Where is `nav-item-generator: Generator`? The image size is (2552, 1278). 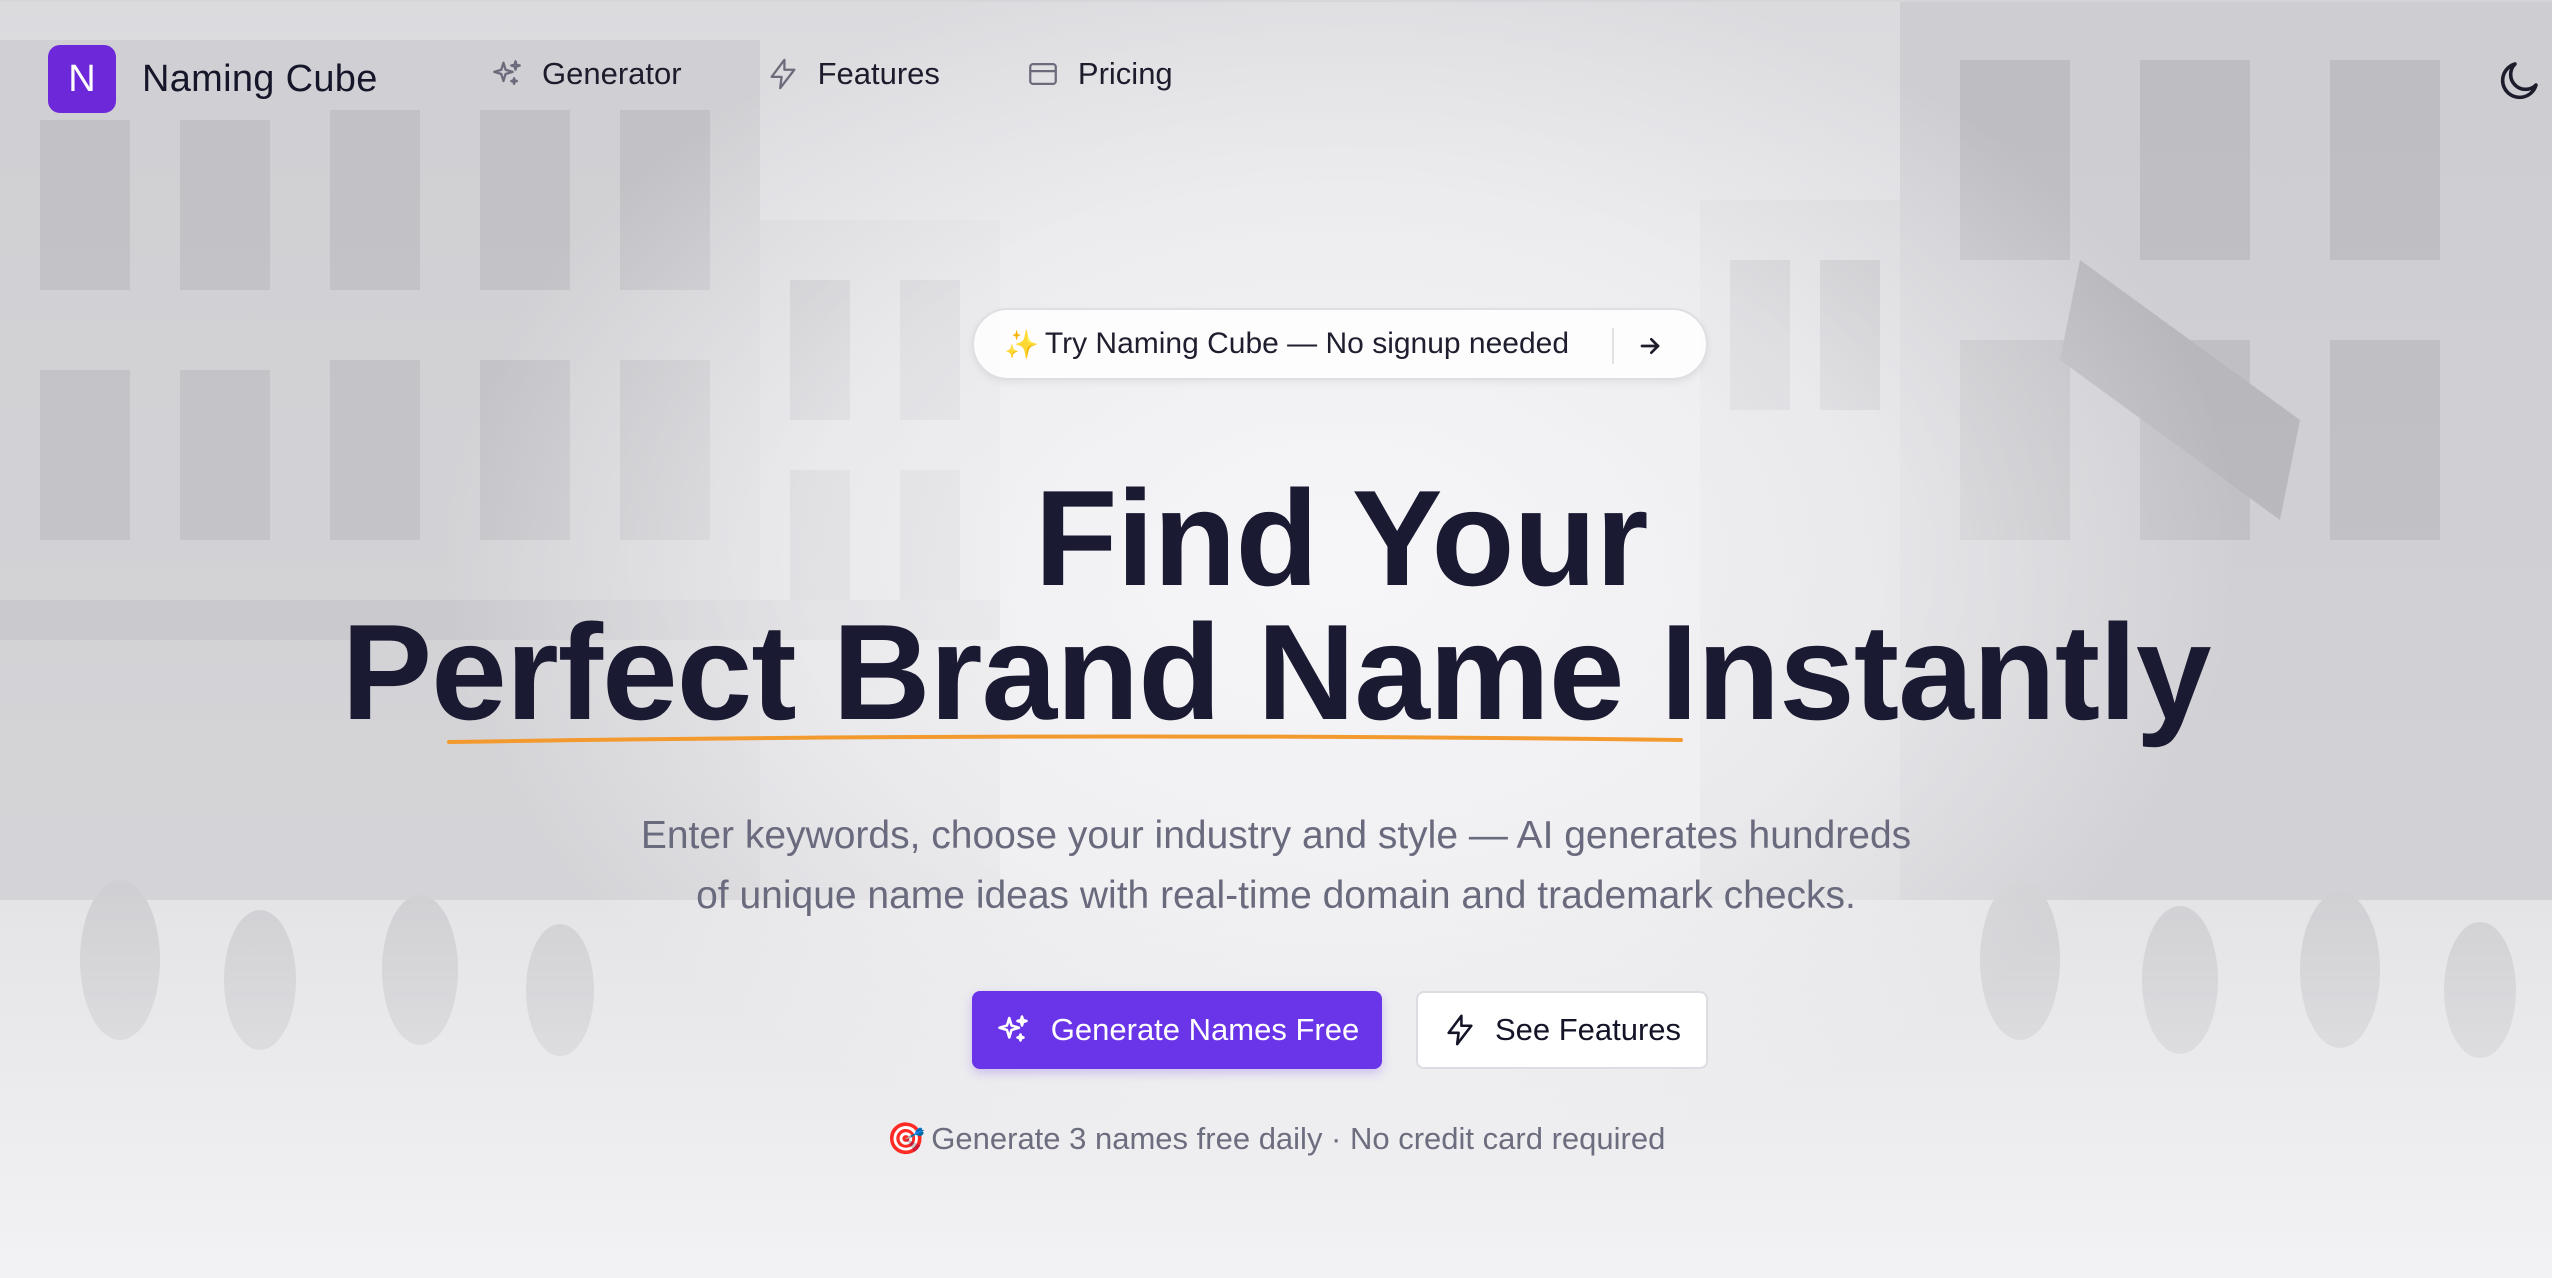 nav-item-generator: Generator is located at coordinates (586, 74).